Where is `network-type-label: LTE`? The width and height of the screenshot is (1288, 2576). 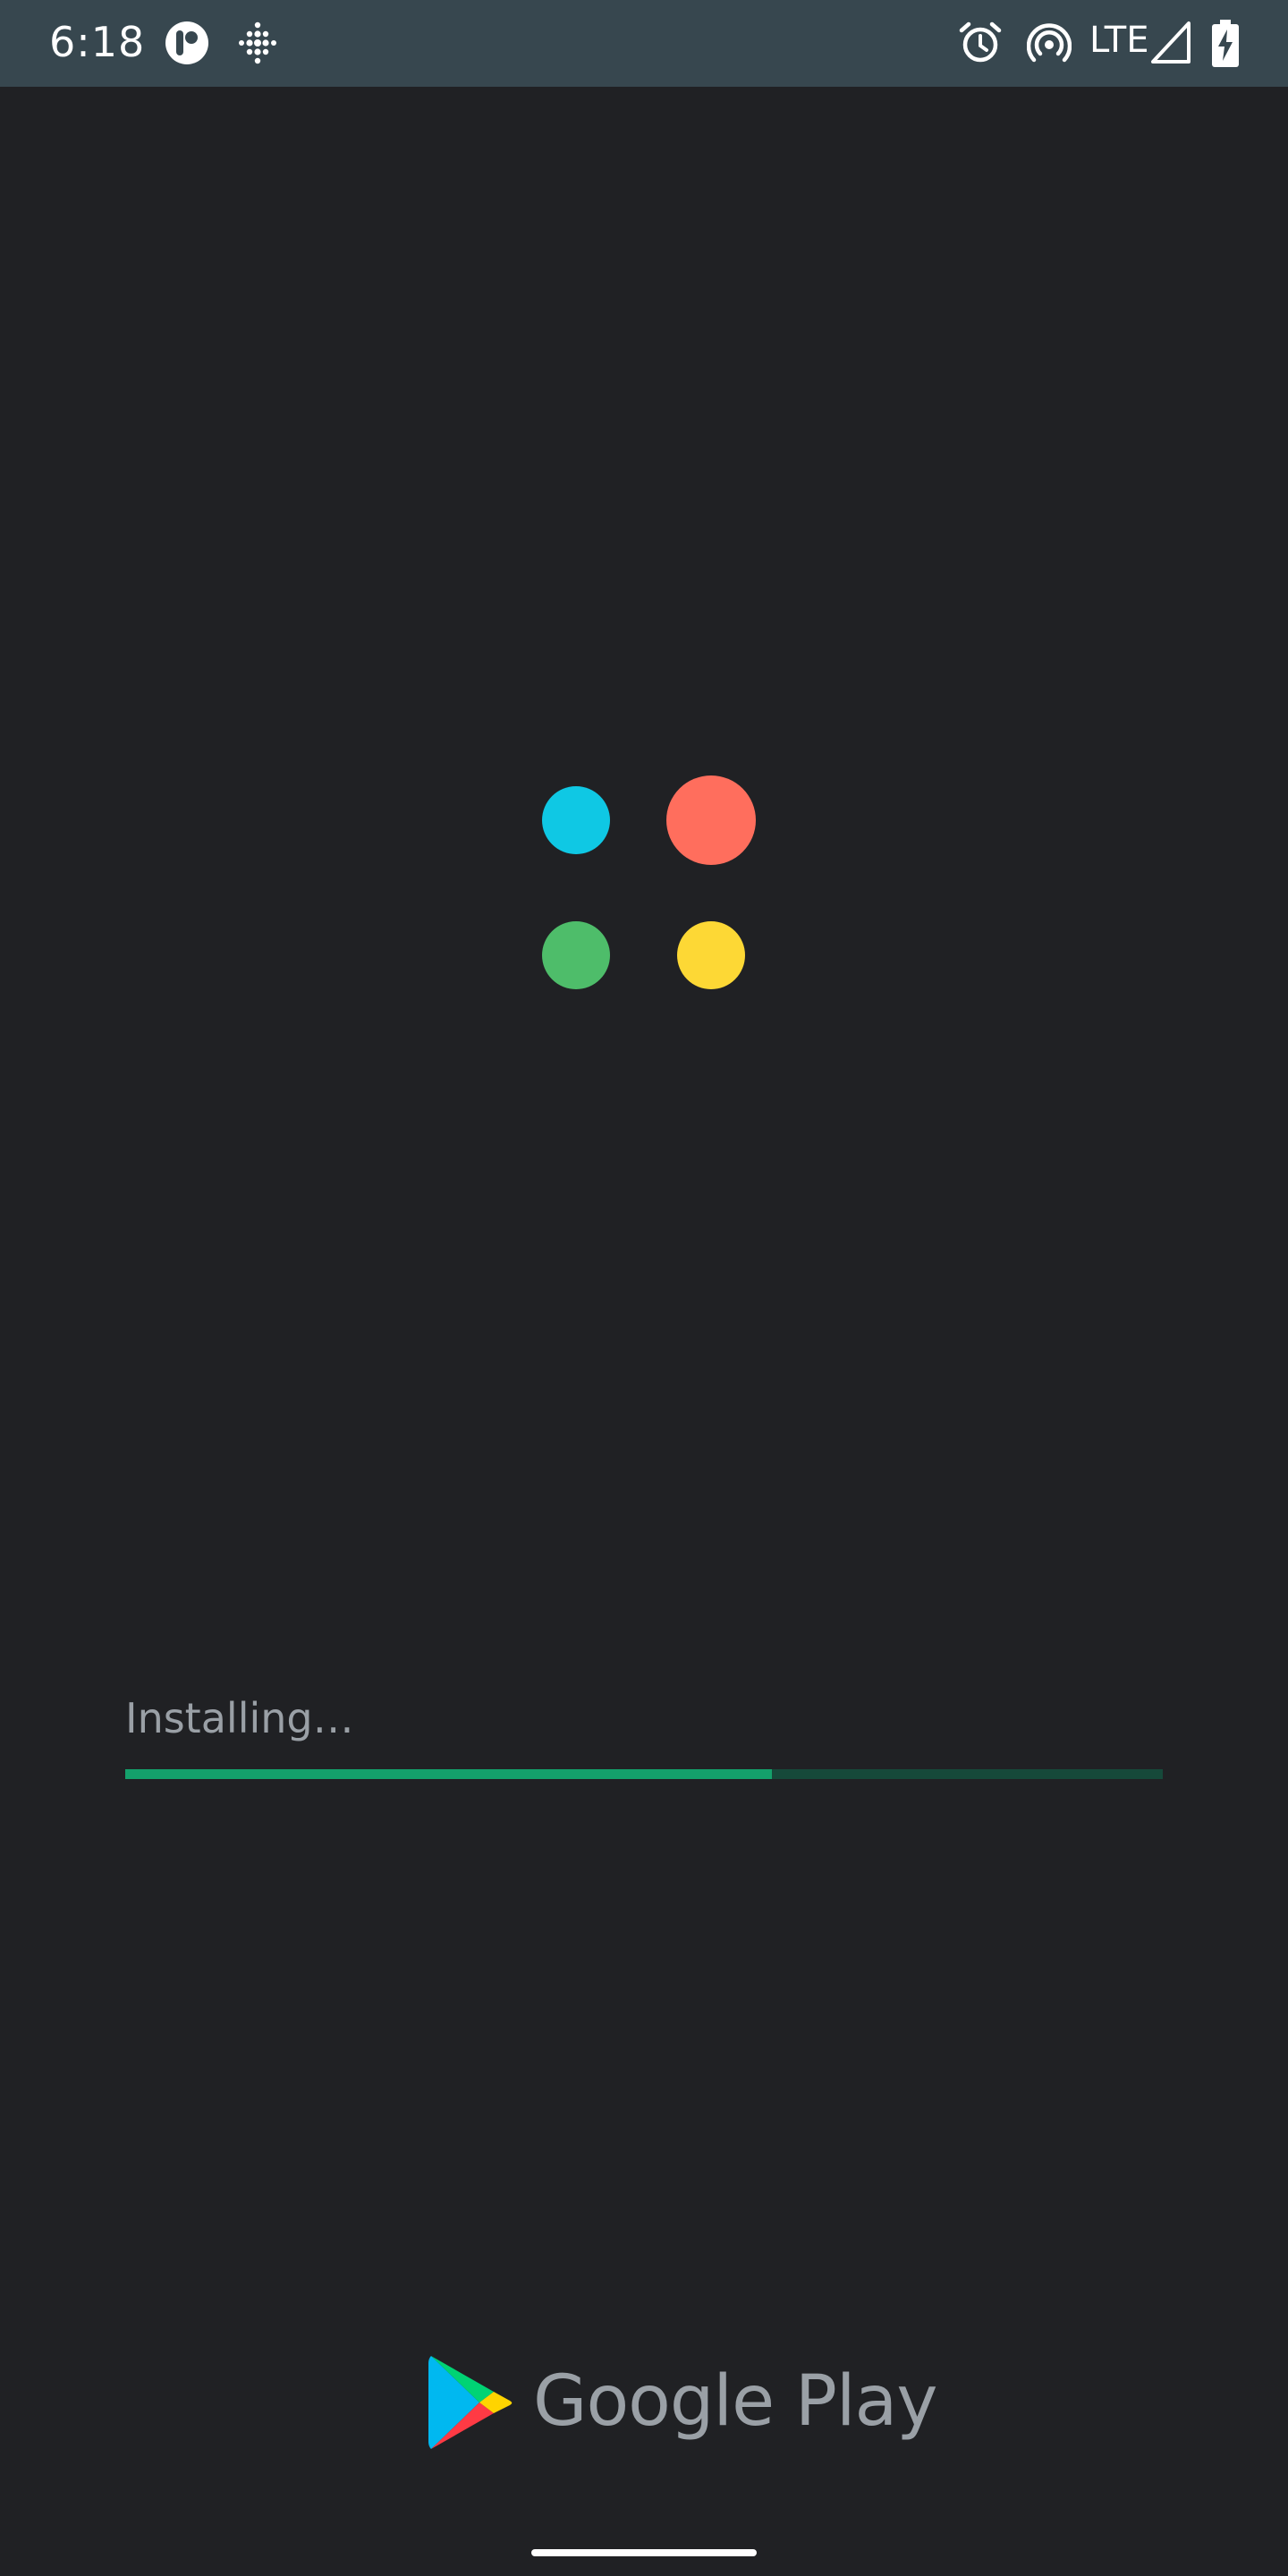
network-type-label: LTE is located at coordinates (1119, 40).